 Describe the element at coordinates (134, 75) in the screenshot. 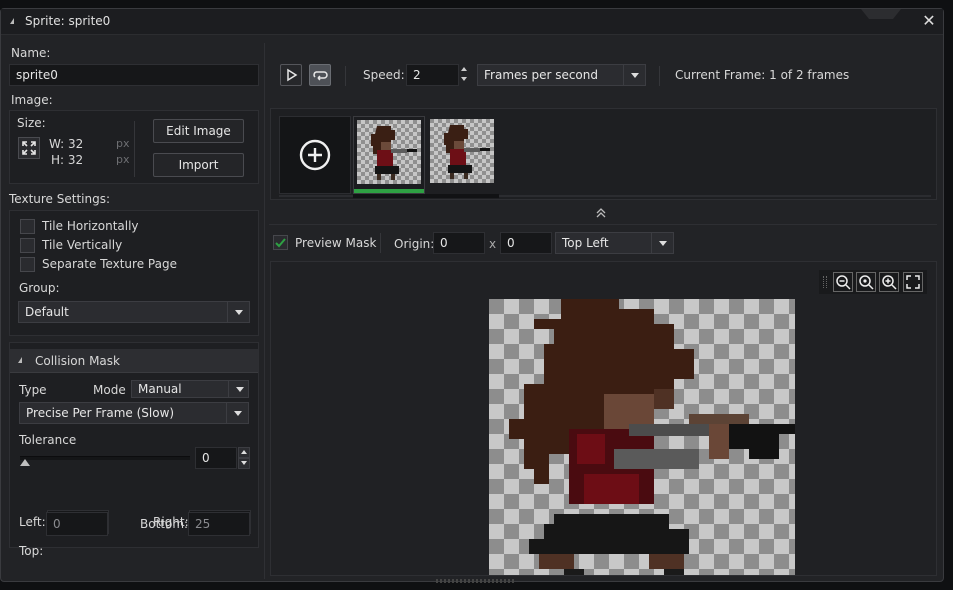

I see `sprite-name-input: sprite0` at that location.